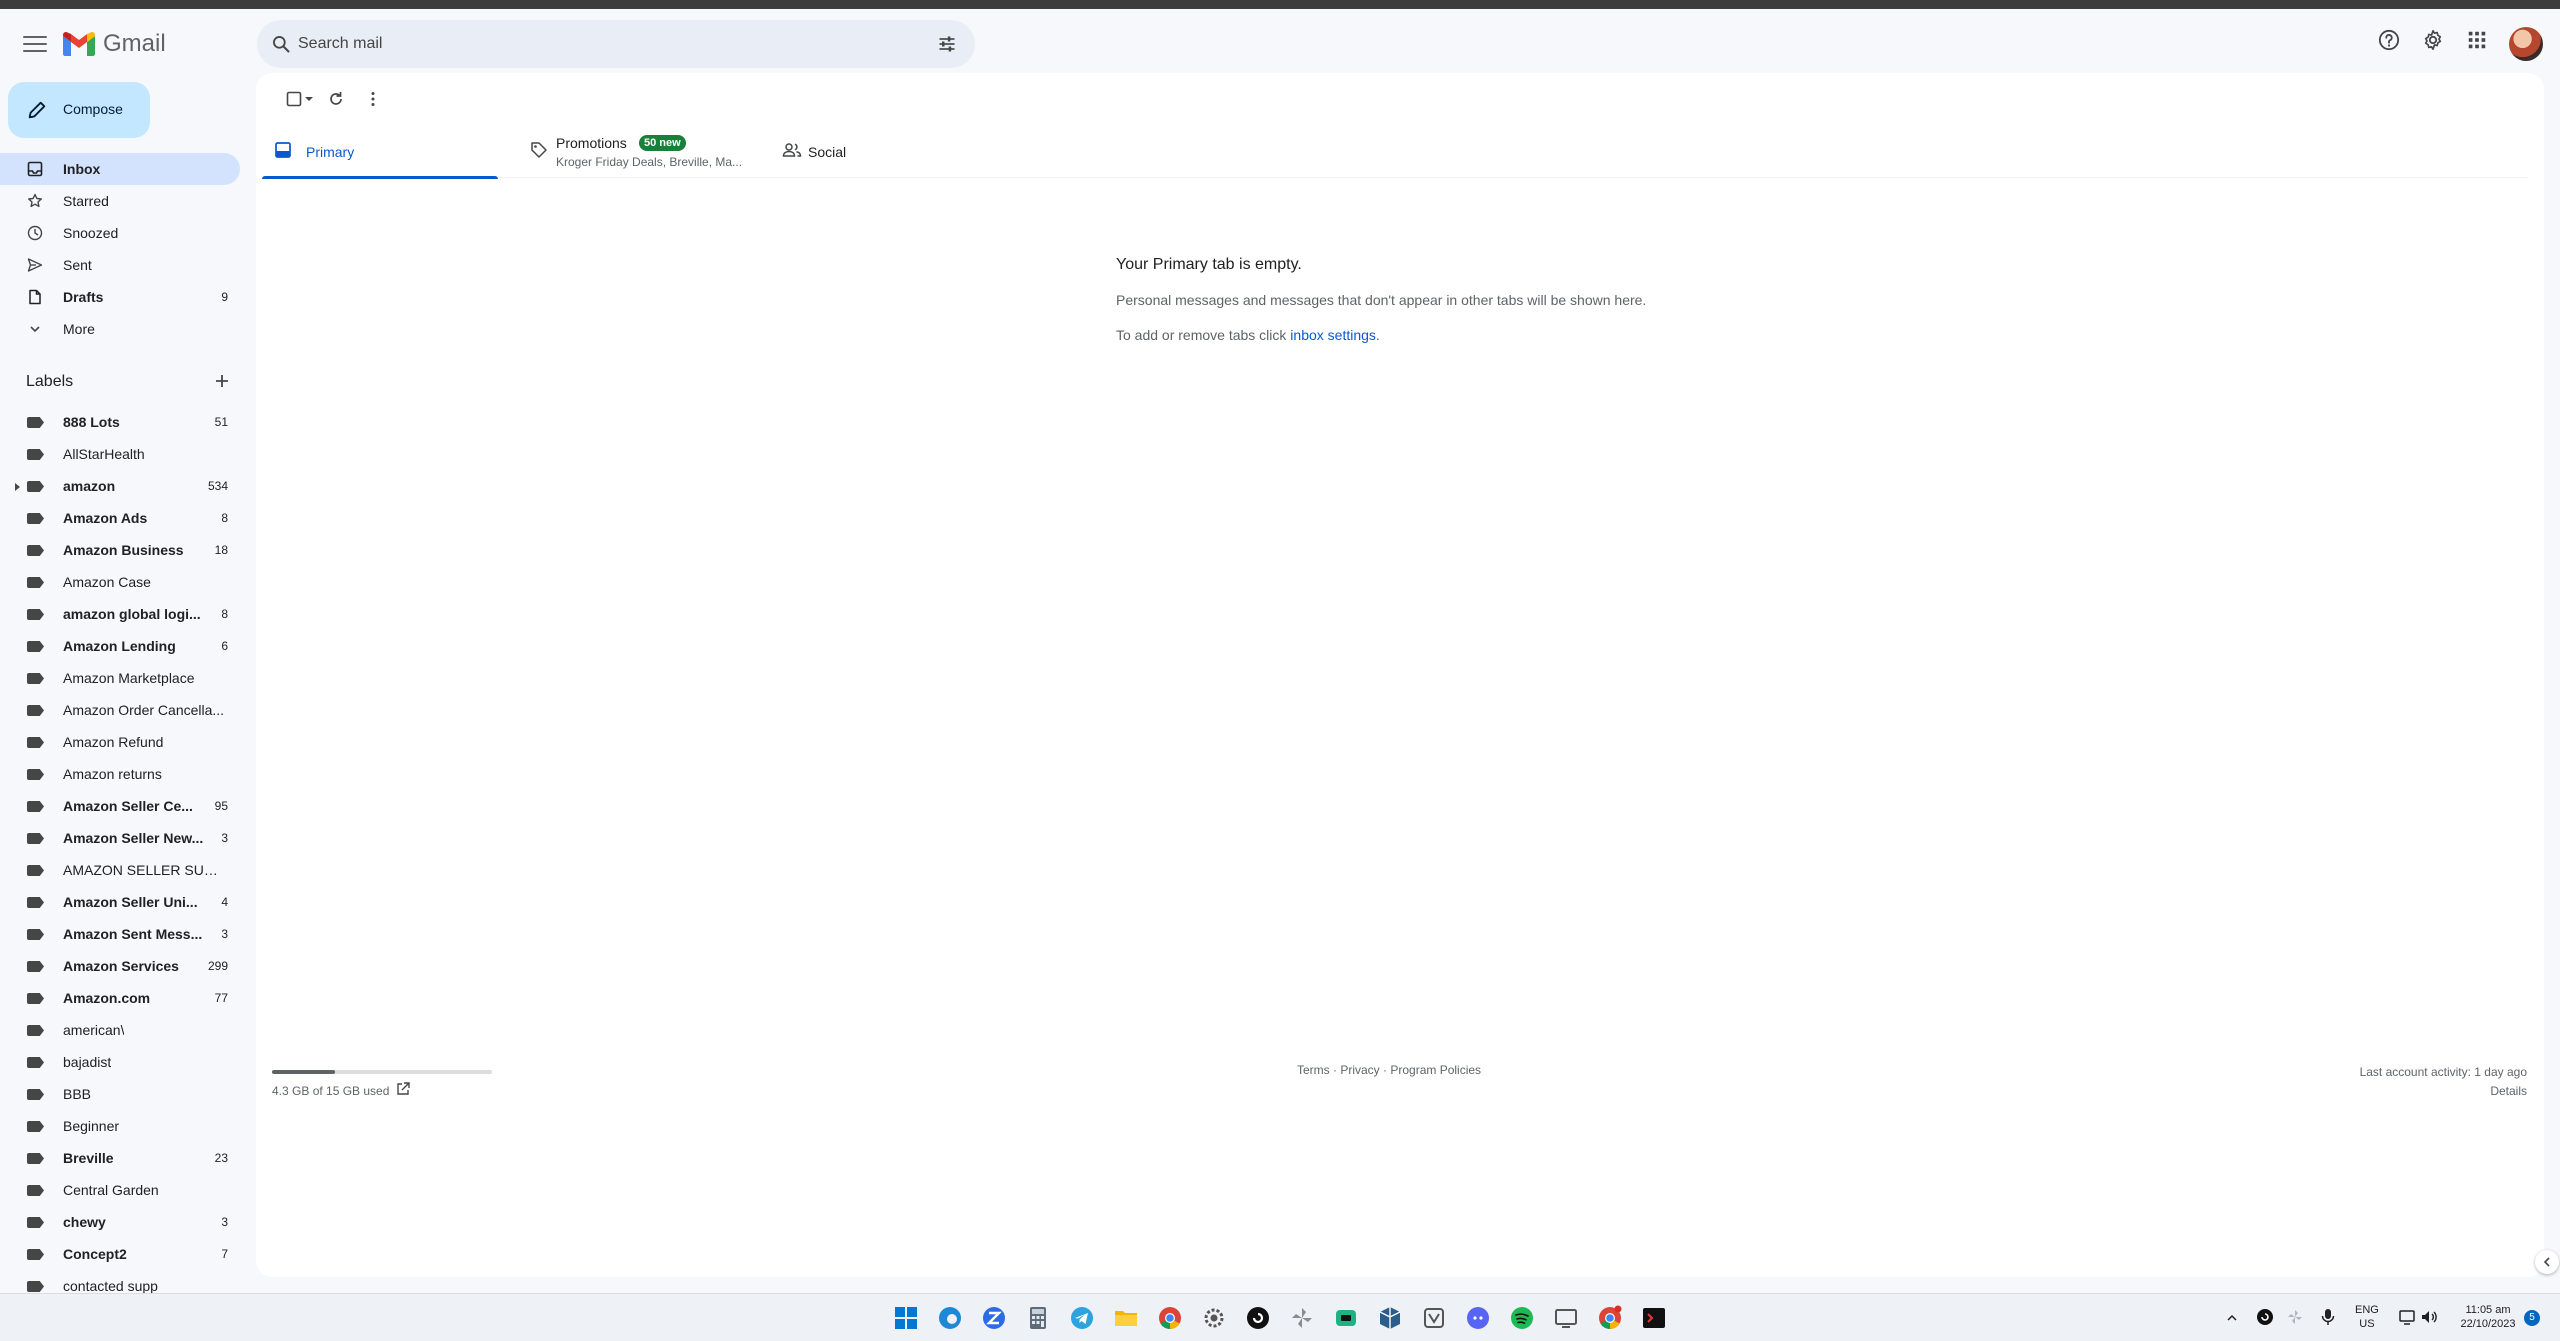 The image size is (2560, 1341). What do you see at coordinates (1435, 1070) in the screenshot?
I see `program-policies-link: Program Policies` at bounding box center [1435, 1070].